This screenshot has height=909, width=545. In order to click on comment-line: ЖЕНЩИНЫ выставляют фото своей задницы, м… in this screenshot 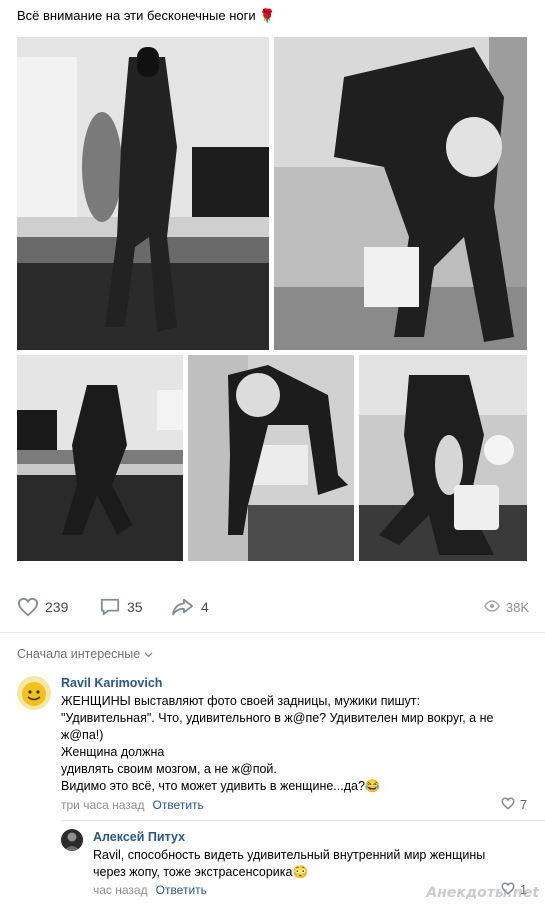, I will do `click(240, 701)`.